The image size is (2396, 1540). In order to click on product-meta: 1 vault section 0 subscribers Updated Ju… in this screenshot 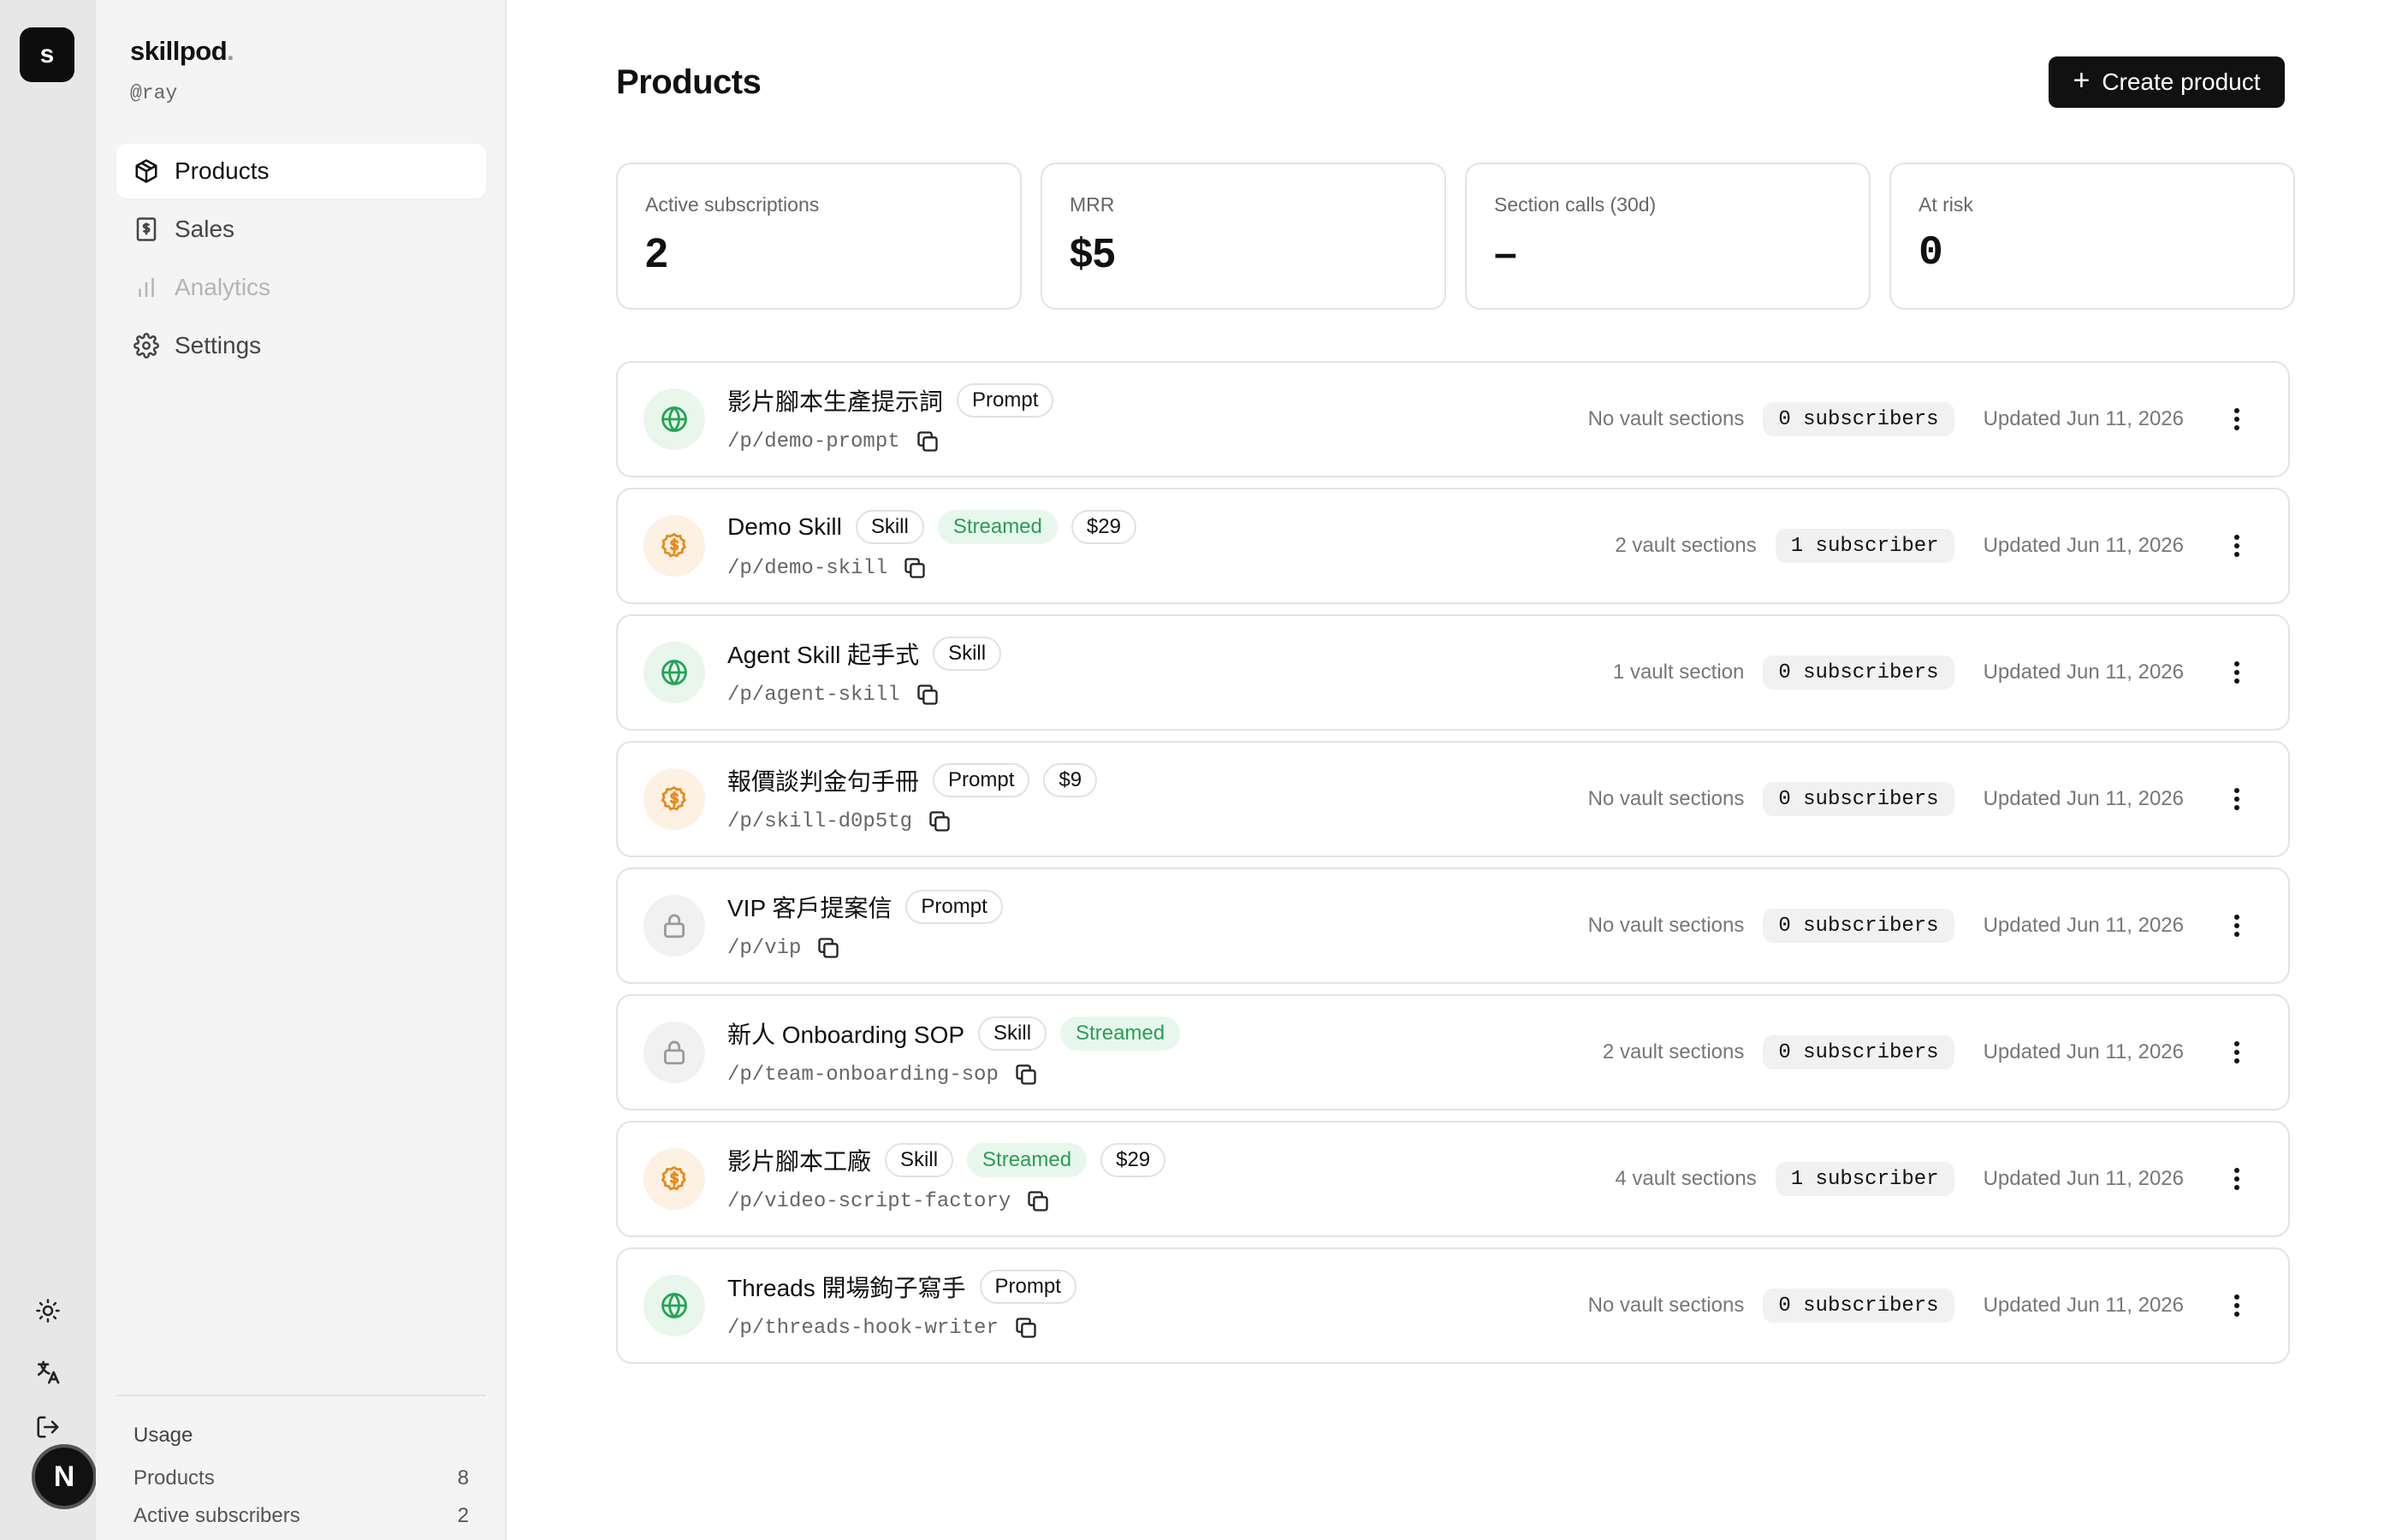, I will do `click(1933, 672)`.